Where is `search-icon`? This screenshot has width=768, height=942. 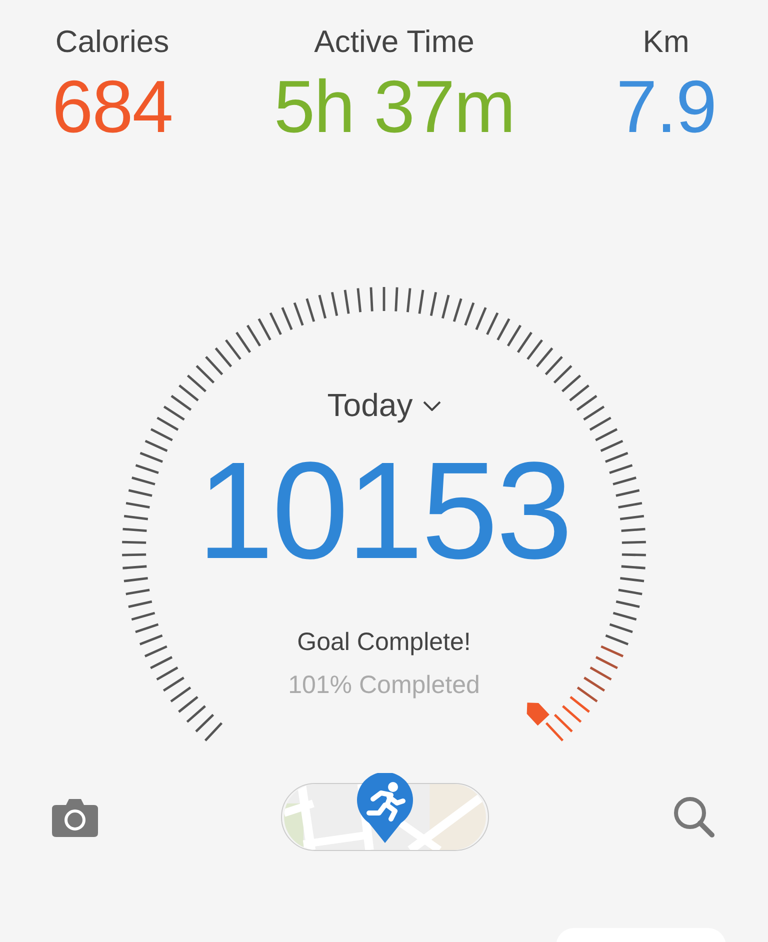
search-icon is located at coordinates (694, 817).